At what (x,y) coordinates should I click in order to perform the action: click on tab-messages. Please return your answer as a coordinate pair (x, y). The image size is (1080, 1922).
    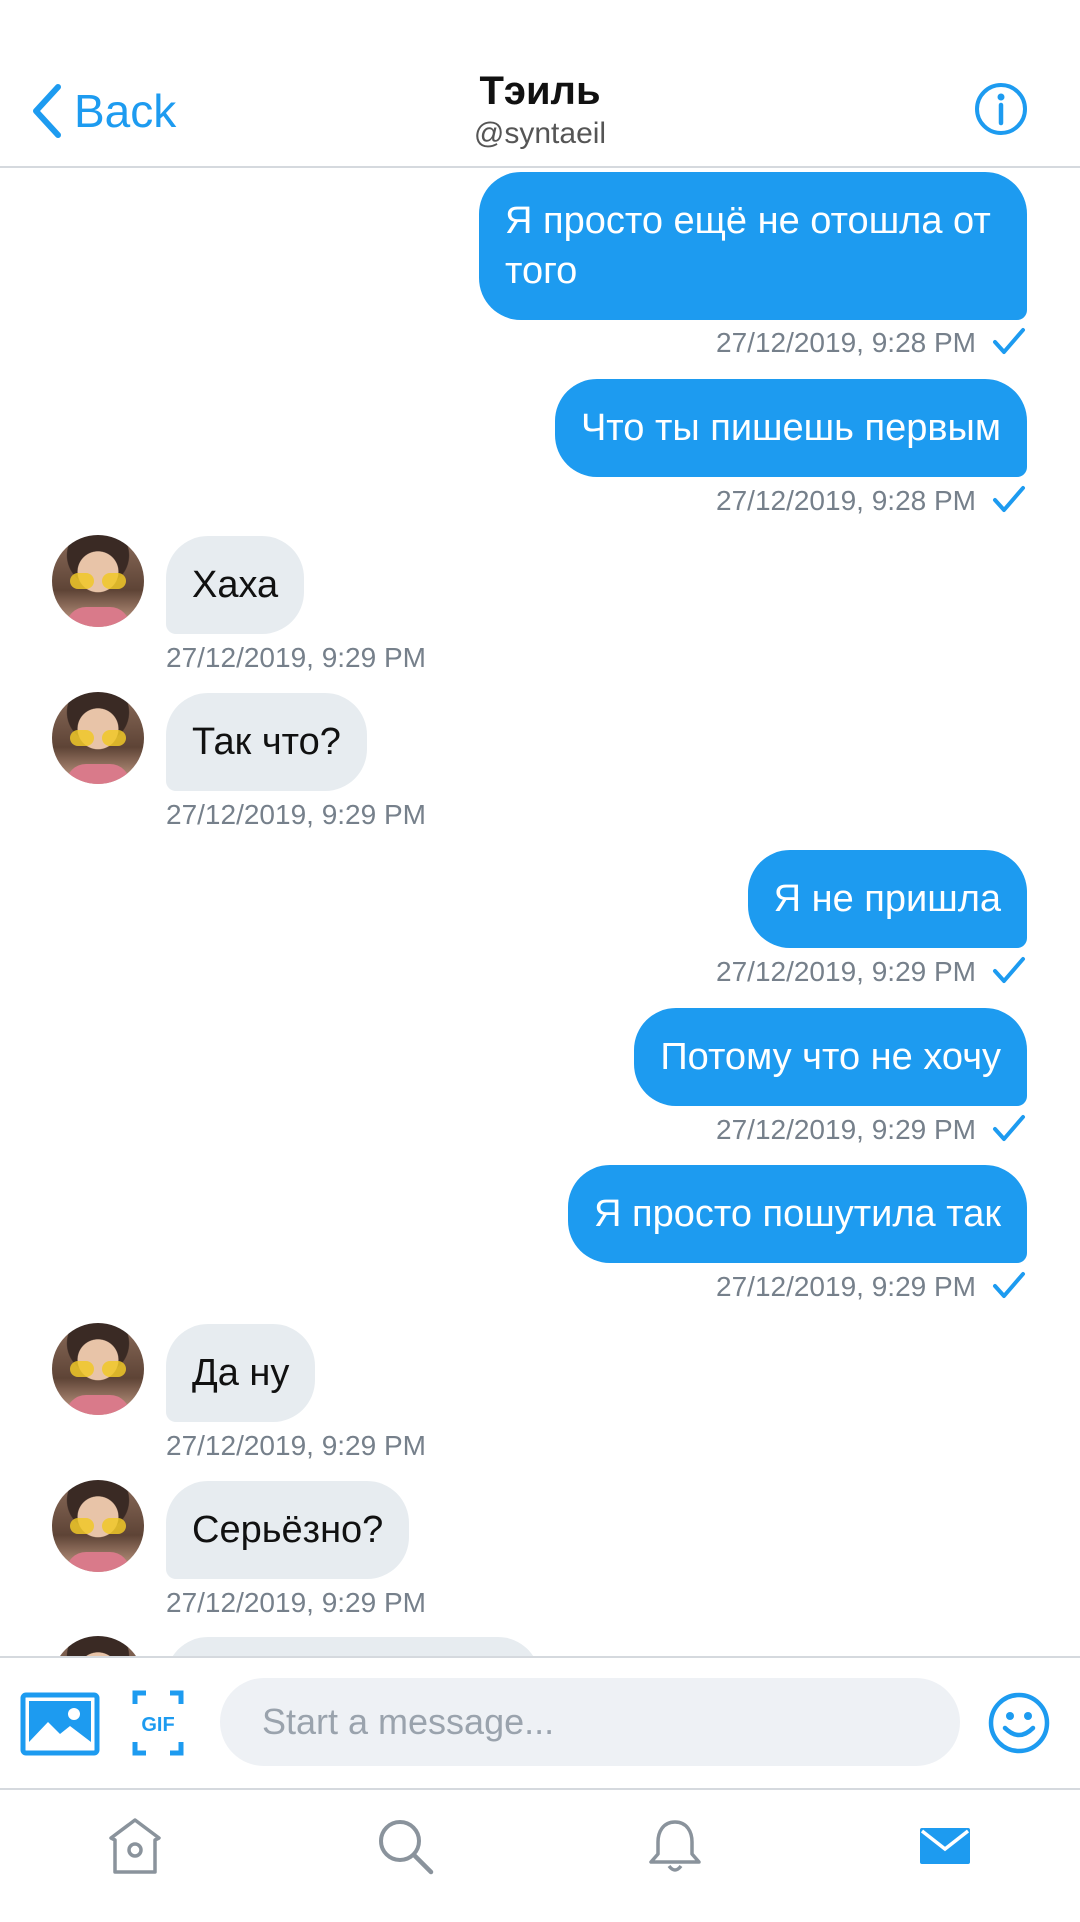
    Looking at the image, I should click on (945, 1846).